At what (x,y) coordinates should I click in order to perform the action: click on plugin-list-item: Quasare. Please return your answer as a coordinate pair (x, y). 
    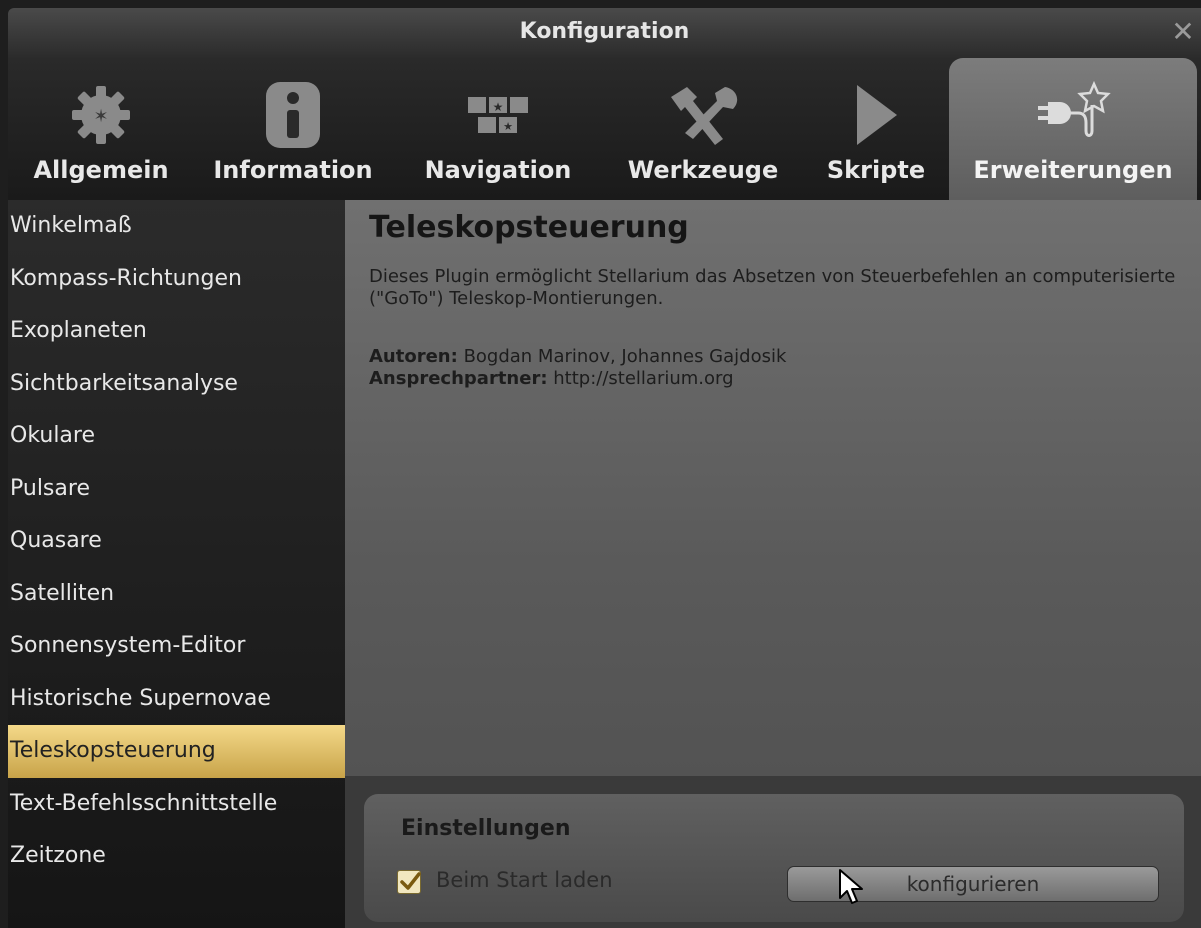
    Looking at the image, I should click on (176, 541).